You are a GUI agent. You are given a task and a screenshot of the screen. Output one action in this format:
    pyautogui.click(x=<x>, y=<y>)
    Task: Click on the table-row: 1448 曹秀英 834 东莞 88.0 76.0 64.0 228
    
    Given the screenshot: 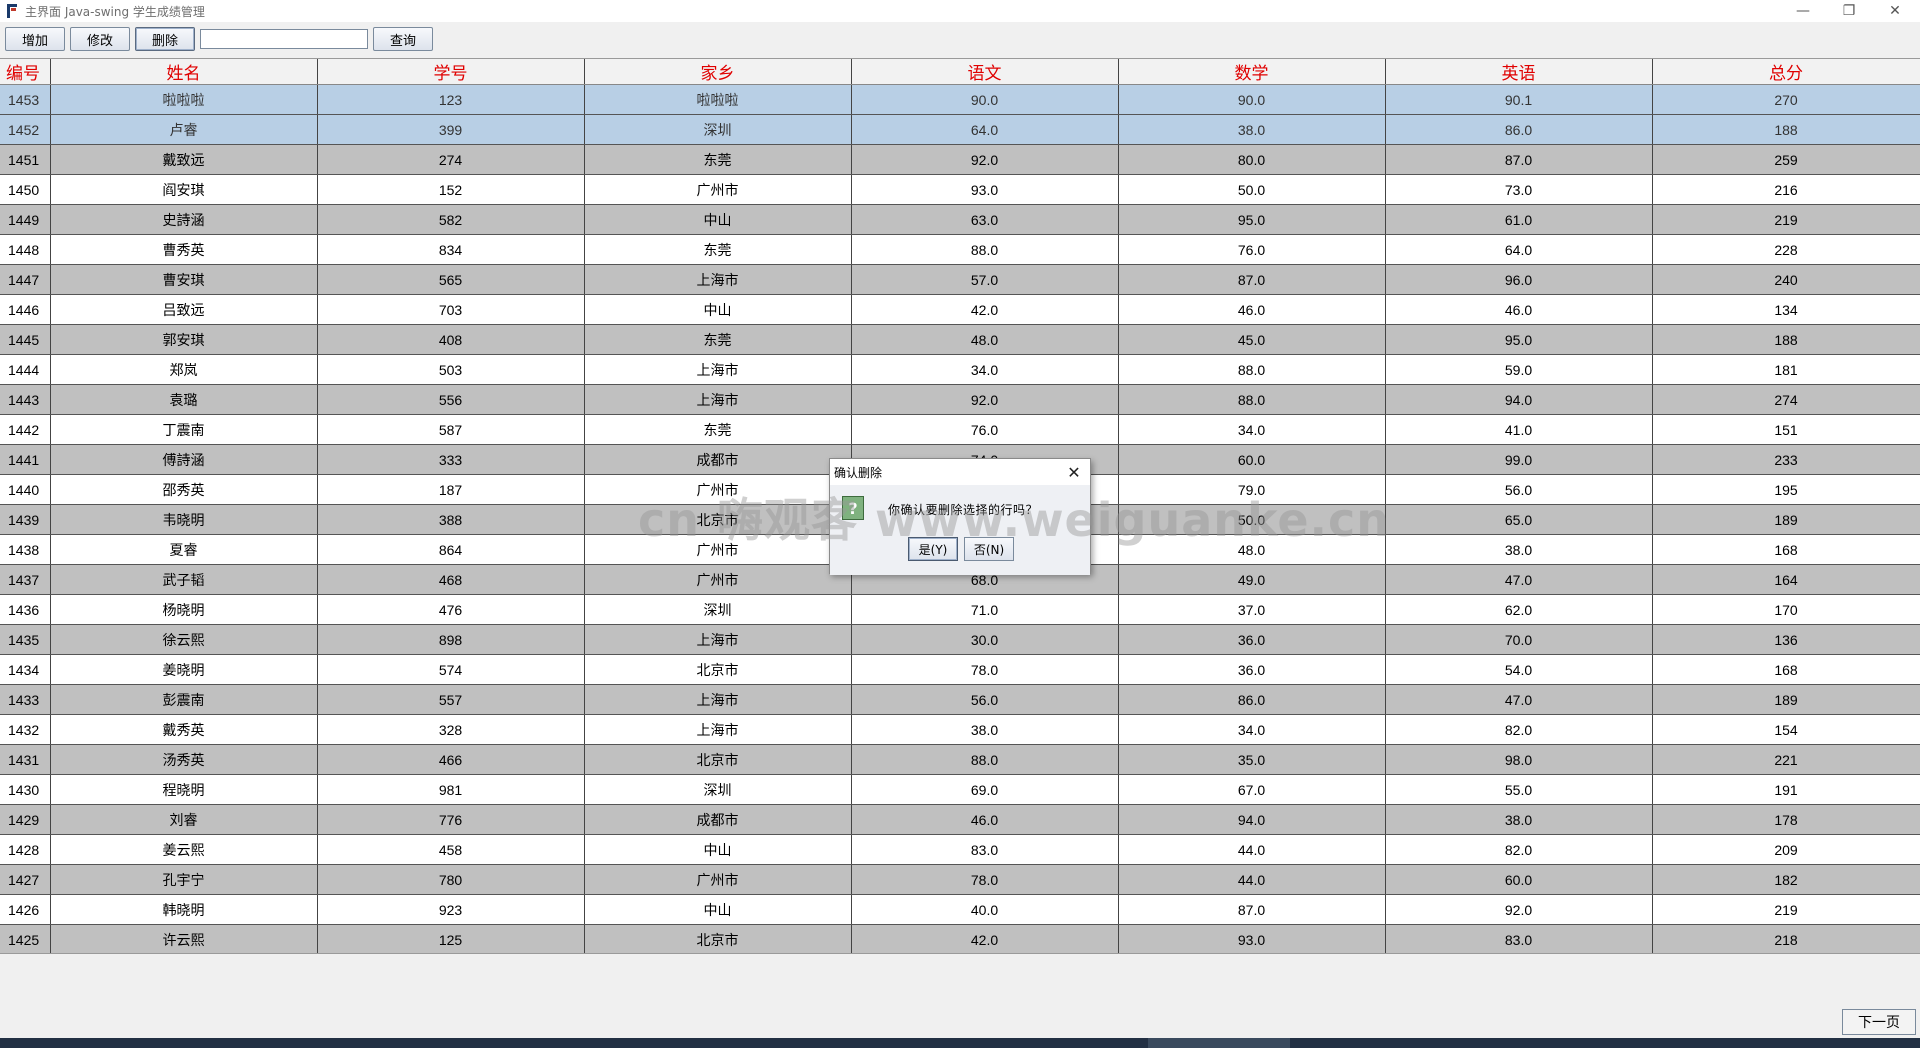 What is the action you would take?
    pyautogui.click(x=960, y=249)
    